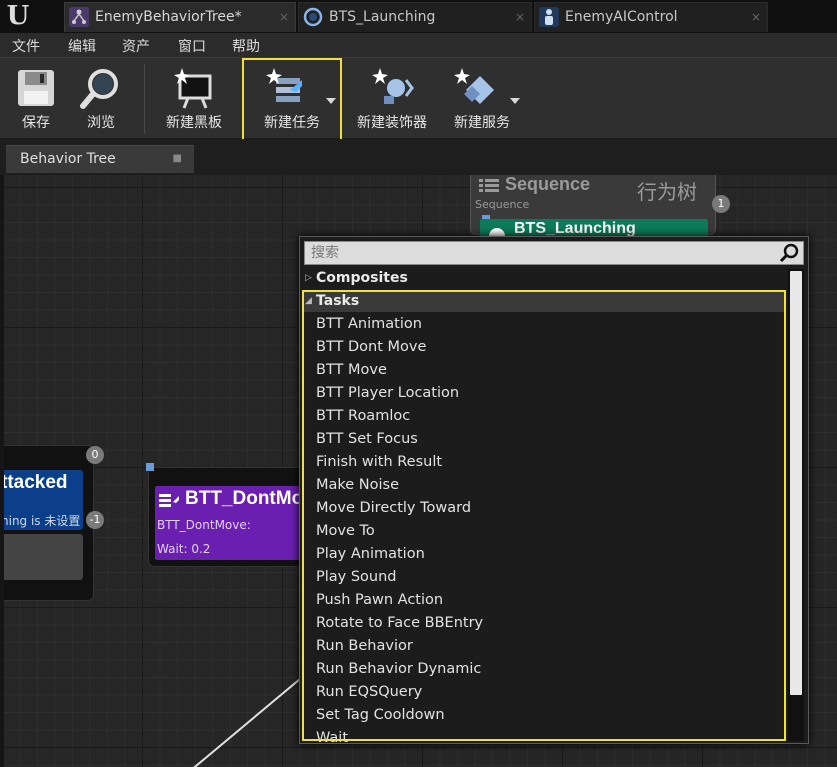 This screenshot has width=837, height=767. What do you see at coordinates (392, 88) in the screenshot?
I see `new-decorator-icon` at bounding box center [392, 88].